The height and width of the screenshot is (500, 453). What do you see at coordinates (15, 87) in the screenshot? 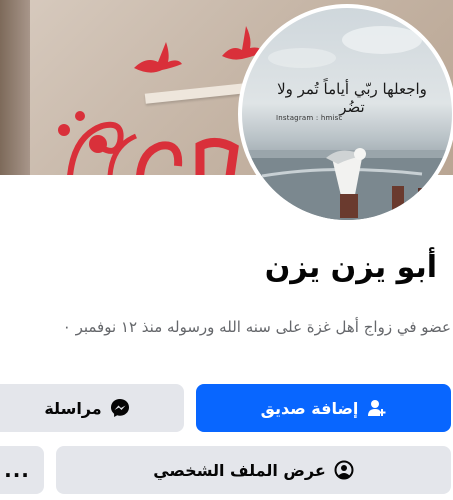
I see `cover-wall-shadow` at bounding box center [15, 87].